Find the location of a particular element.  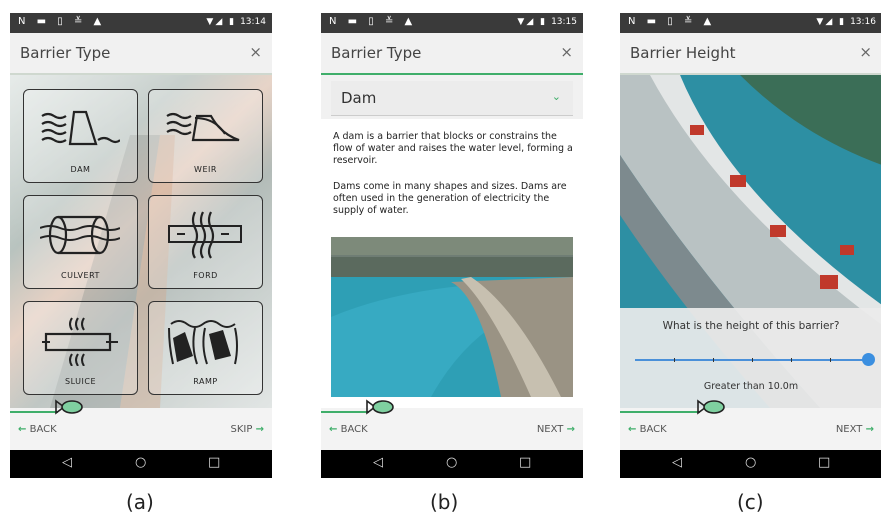

chevron-down-icon: ⌄ is located at coordinates (556, 96).